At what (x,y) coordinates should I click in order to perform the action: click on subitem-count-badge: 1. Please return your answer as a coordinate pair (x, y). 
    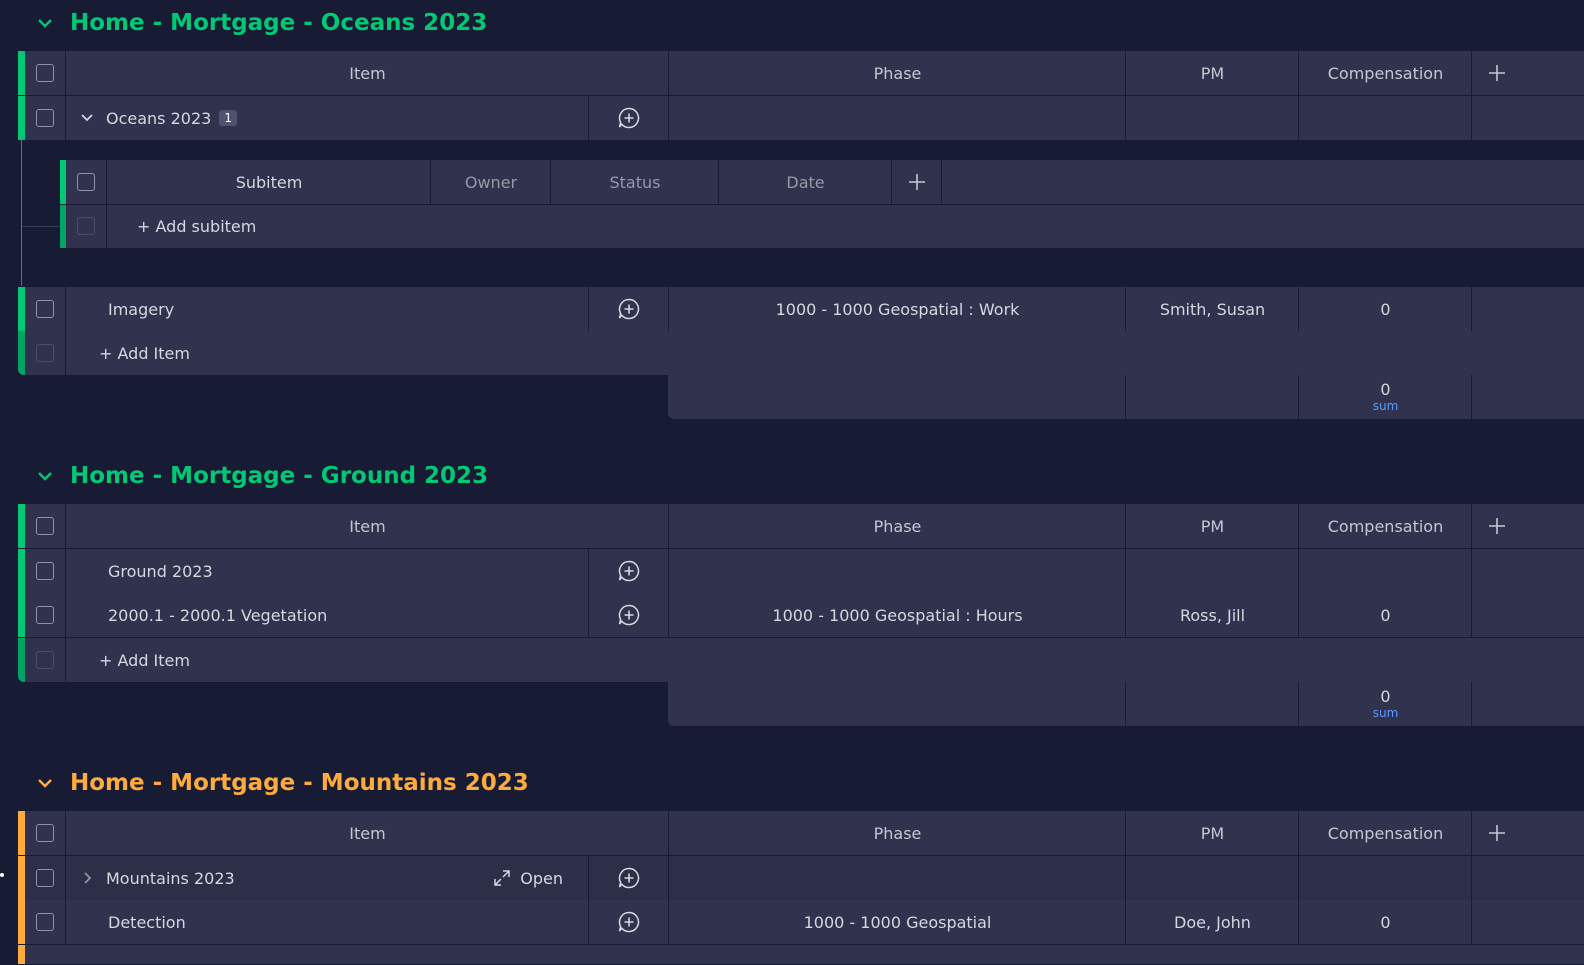
    Looking at the image, I should click on (228, 118).